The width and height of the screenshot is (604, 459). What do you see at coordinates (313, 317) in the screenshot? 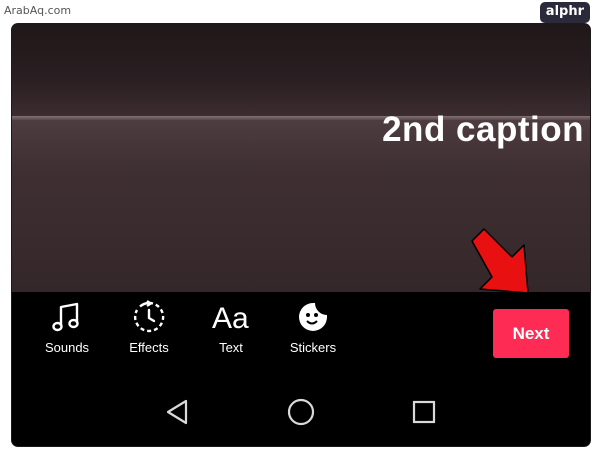
I see `sticker-face-icon` at bounding box center [313, 317].